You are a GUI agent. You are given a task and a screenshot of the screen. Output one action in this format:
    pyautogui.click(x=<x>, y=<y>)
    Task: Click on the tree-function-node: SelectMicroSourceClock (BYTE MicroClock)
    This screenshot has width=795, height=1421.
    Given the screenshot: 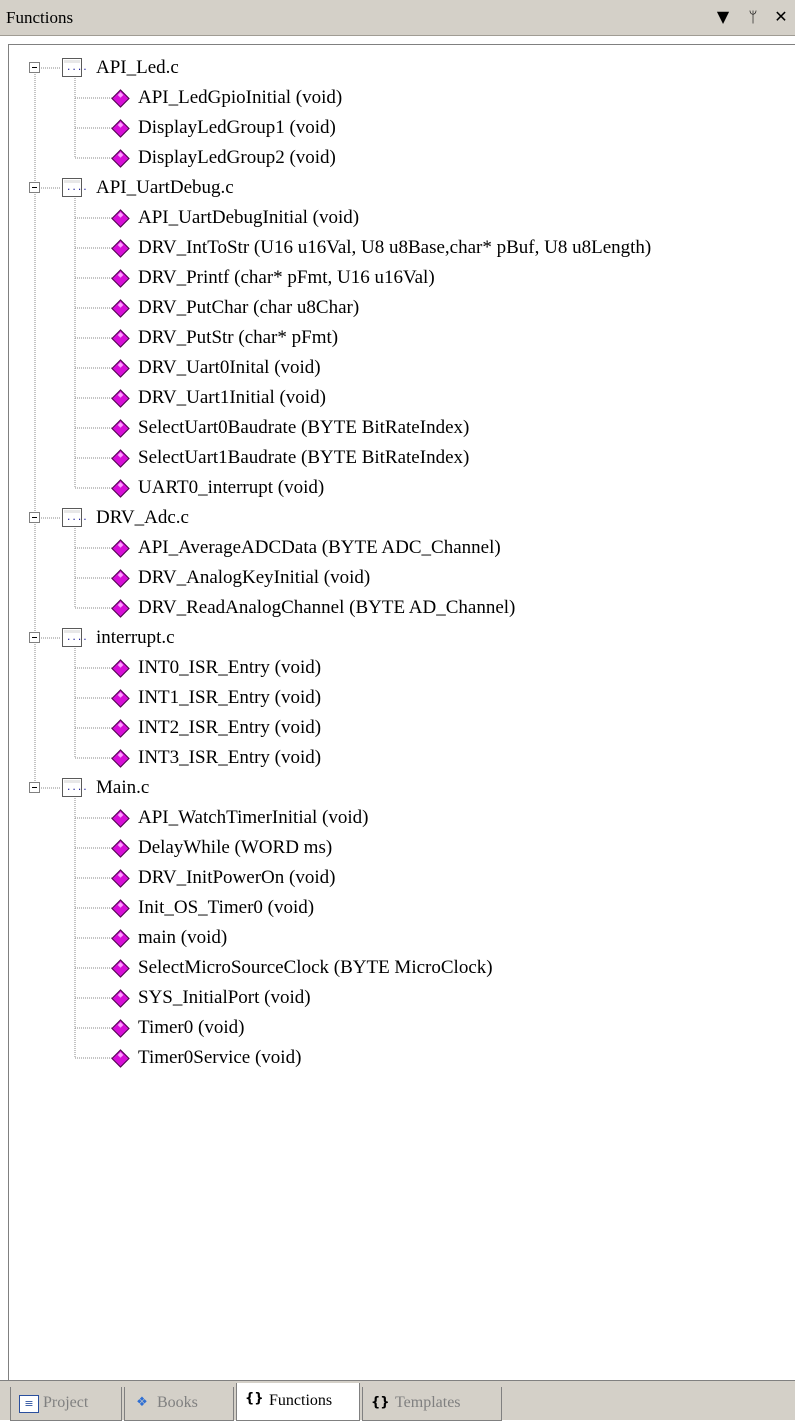 What is the action you would take?
    pyautogui.click(x=397, y=968)
    